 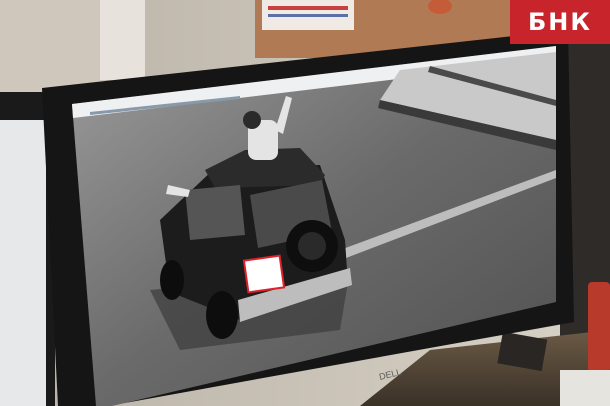 What do you see at coordinates (215, 212) in the screenshot?
I see `suv-side-window` at bounding box center [215, 212].